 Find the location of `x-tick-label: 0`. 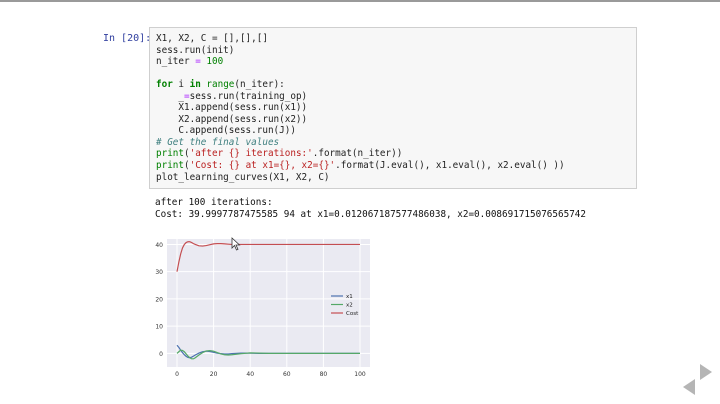

x-tick-label: 0 is located at coordinates (177, 374).